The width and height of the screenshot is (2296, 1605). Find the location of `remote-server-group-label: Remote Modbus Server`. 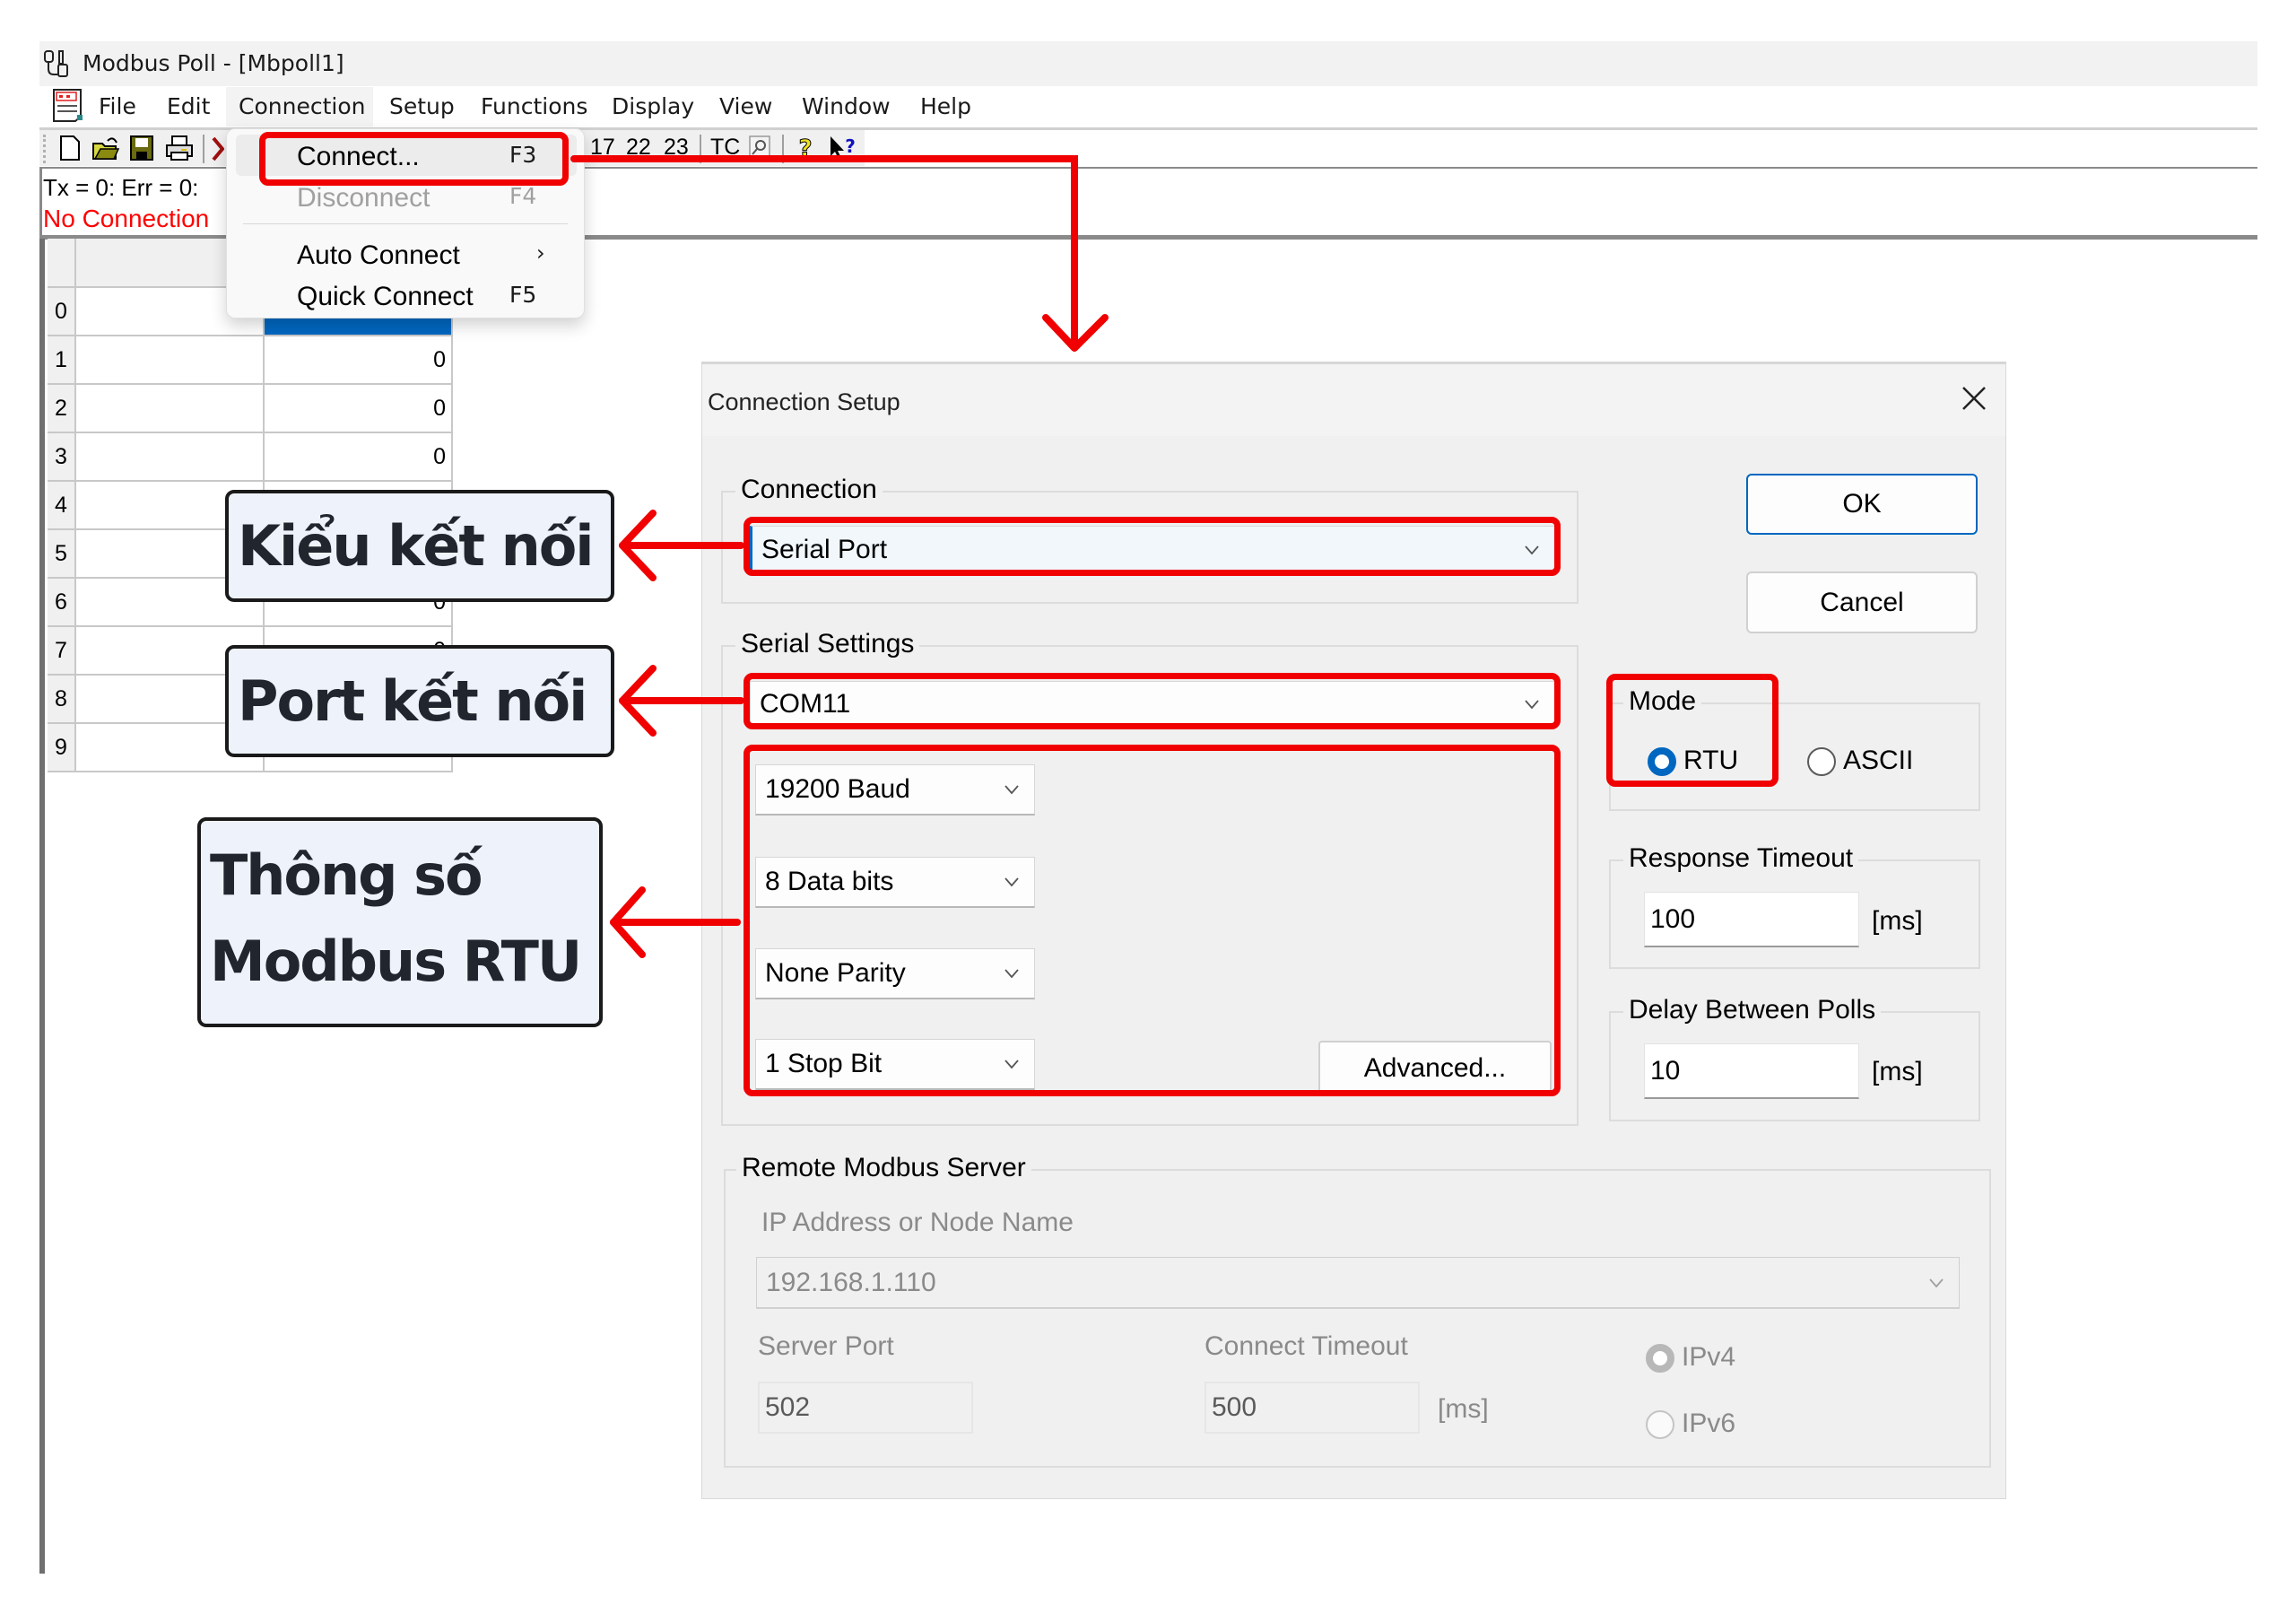

remote-server-group-label: Remote Modbus Server is located at coordinates (883, 1168).